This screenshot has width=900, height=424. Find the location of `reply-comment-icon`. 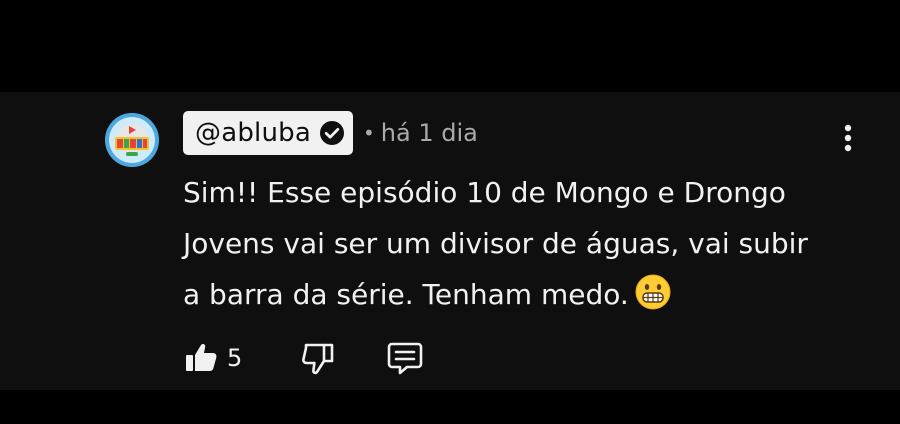

reply-comment-icon is located at coordinates (405, 358).